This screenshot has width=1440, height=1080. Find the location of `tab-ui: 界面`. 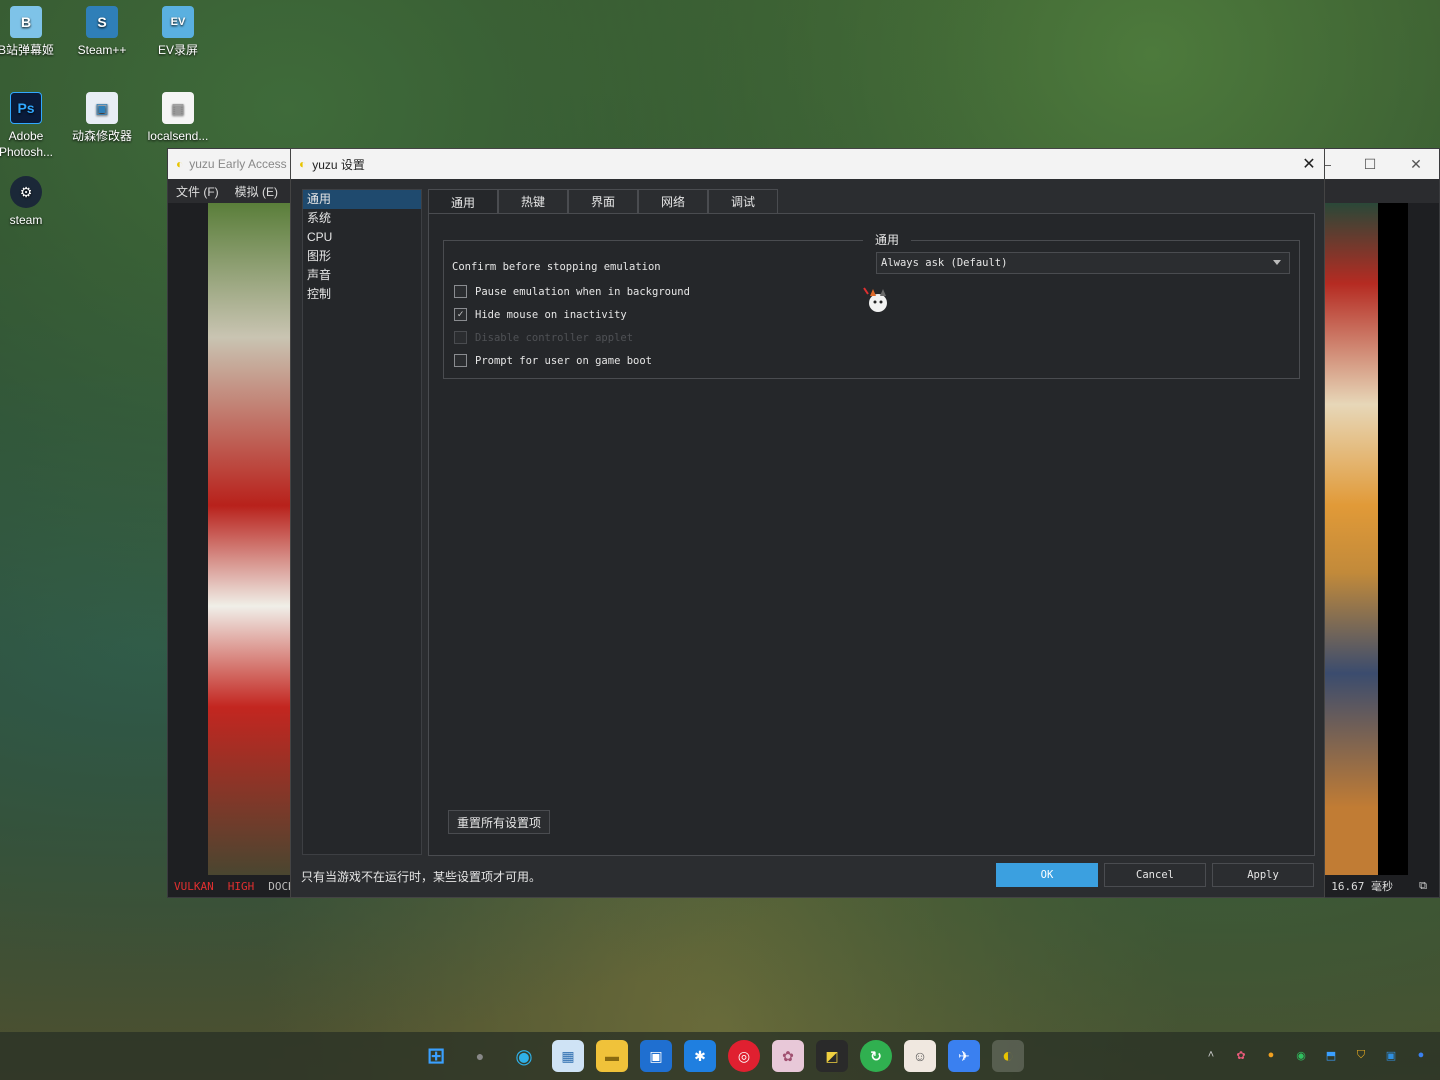

tab-ui: 界面 is located at coordinates (603, 201).